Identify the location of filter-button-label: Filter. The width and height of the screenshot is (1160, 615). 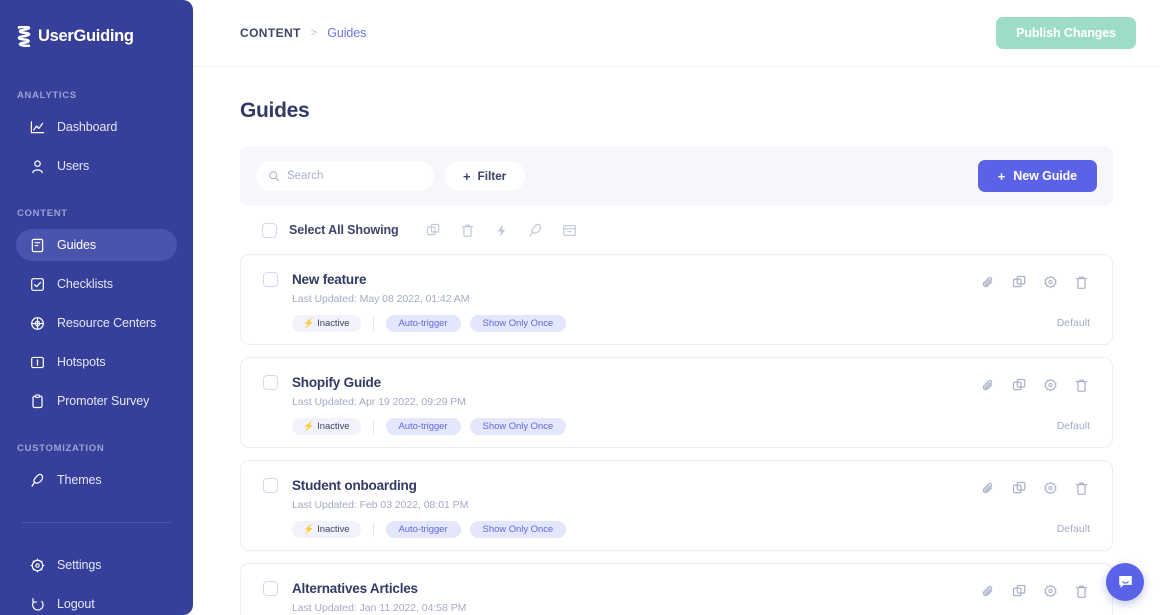
(492, 176).